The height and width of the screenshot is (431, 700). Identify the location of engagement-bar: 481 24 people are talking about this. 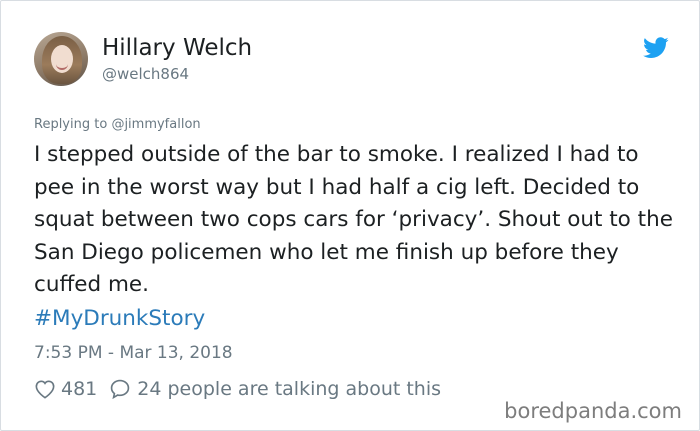
(237, 389).